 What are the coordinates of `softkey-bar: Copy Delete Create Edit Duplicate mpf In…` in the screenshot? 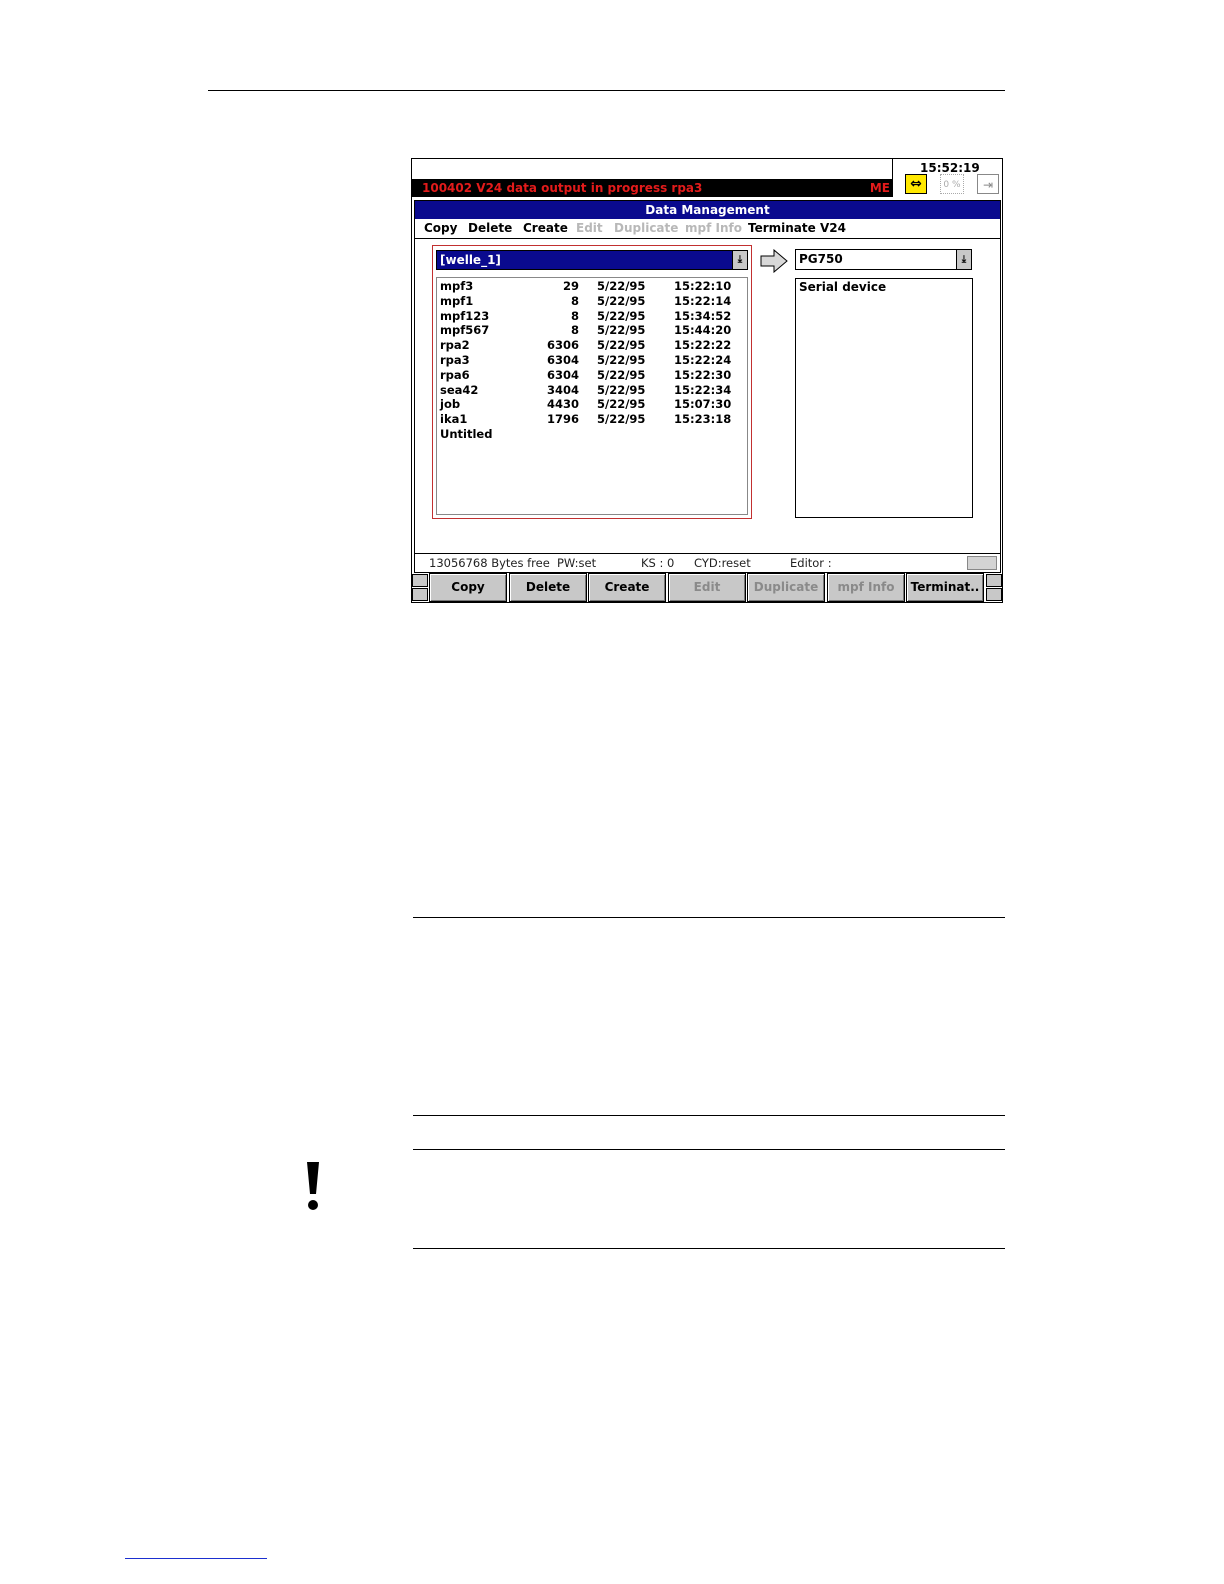 It's located at (707, 588).